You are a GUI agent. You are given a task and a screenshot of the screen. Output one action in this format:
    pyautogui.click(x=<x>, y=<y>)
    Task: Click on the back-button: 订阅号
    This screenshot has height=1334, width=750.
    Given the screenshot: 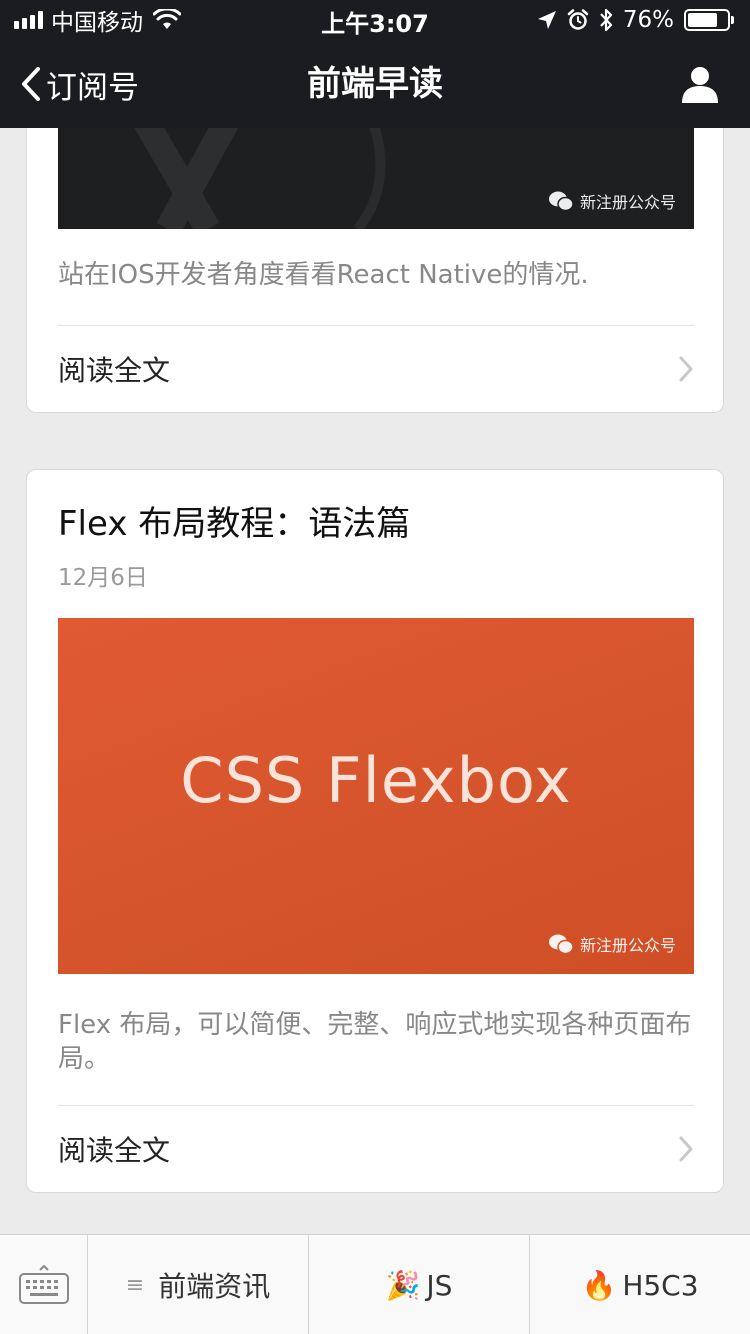 What is the action you would take?
    pyautogui.click(x=79, y=84)
    